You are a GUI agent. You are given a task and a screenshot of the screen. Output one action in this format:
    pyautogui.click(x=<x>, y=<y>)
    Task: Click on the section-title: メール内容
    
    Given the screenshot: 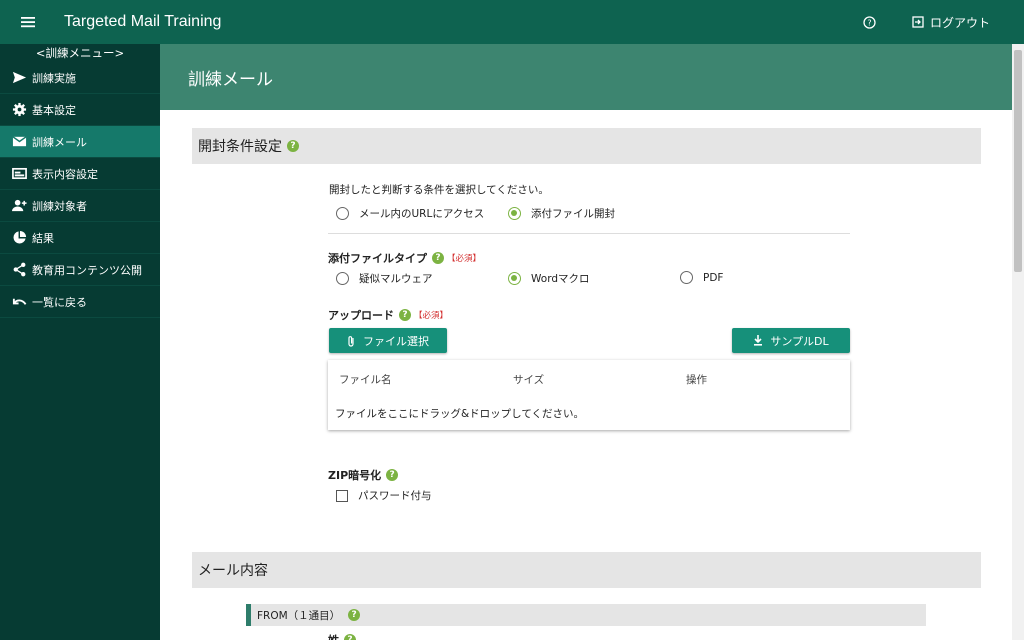 What is the action you would take?
    pyautogui.click(x=233, y=571)
    